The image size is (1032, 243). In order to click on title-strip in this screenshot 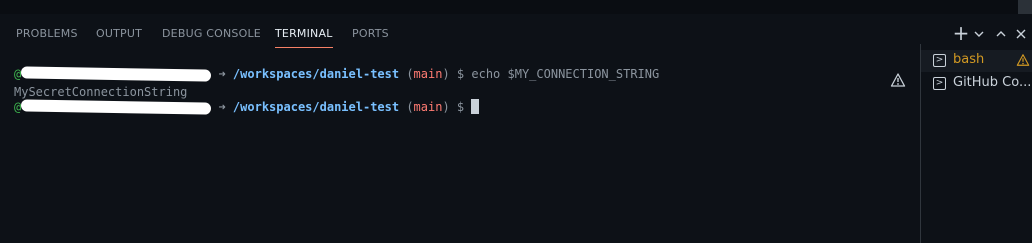, I will do `click(516, 7)`.